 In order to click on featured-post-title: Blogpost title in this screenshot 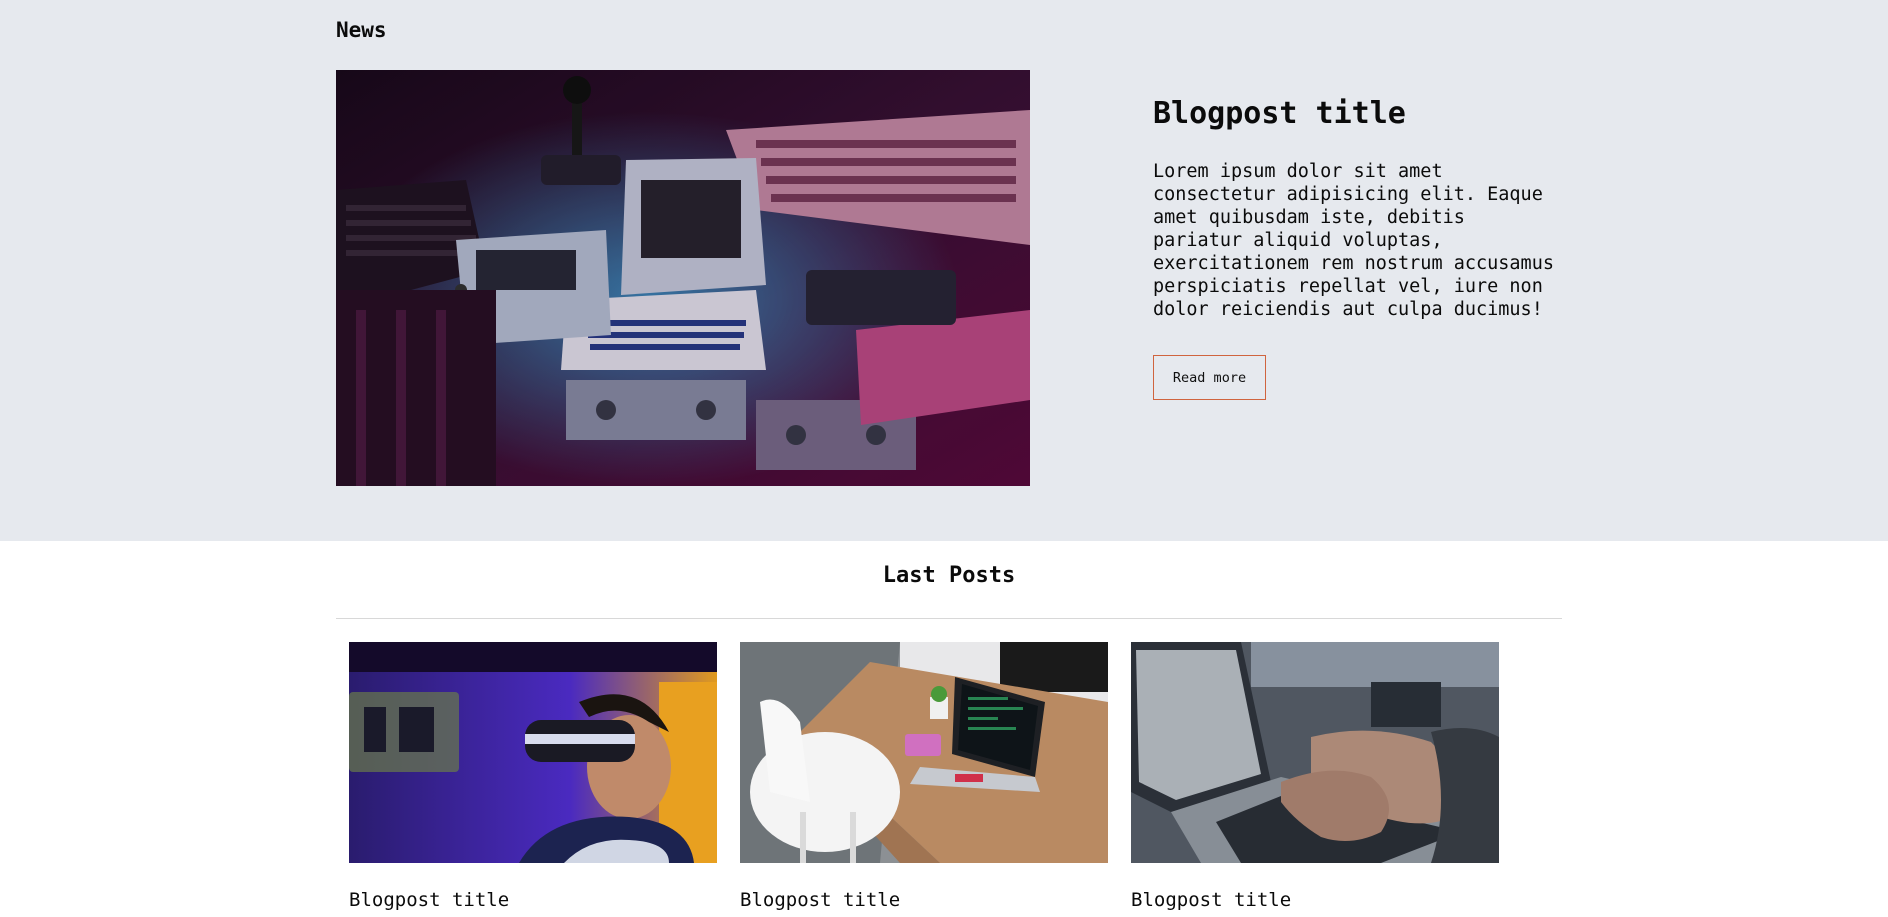, I will do `click(1358, 114)`.